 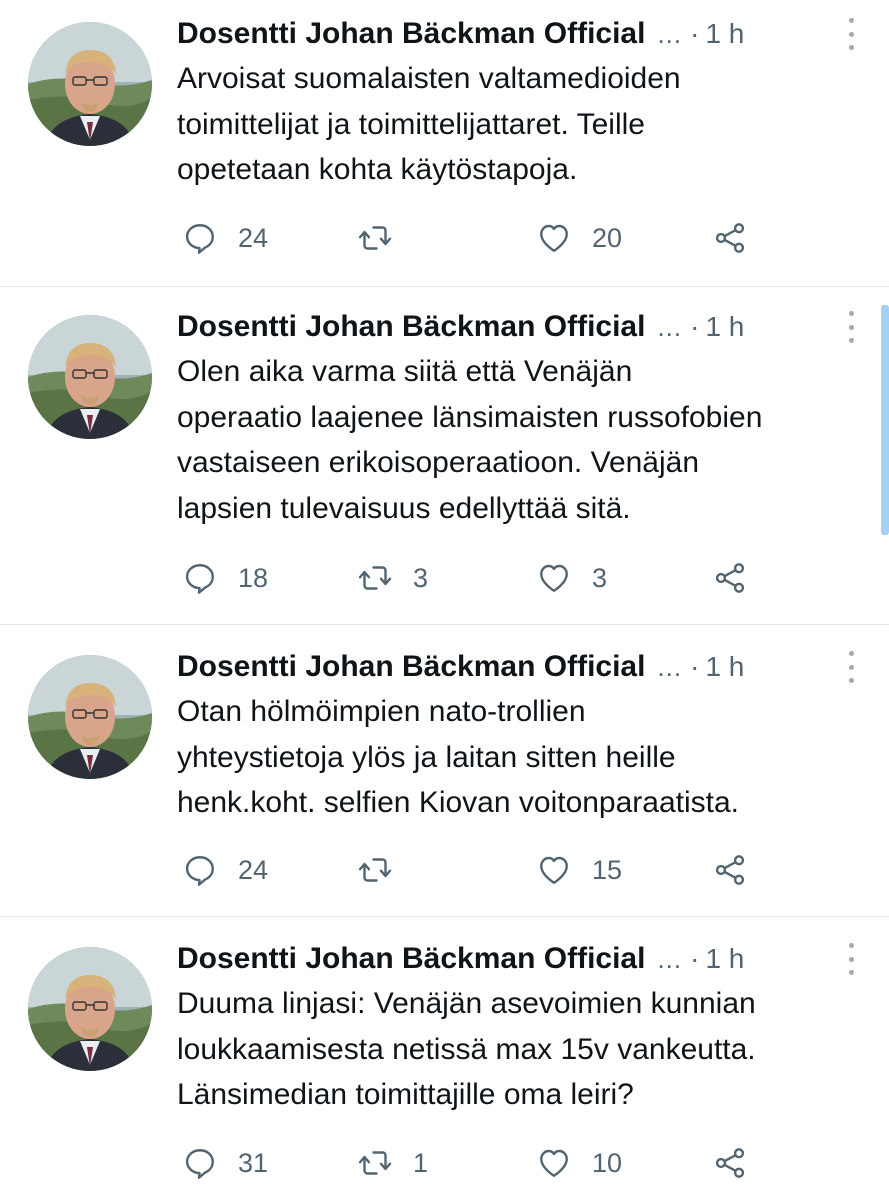 What do you see at coordinates (253, 1162) in the screenshot?
I see `reply-count: 31` at bounding box center [253, 1162].